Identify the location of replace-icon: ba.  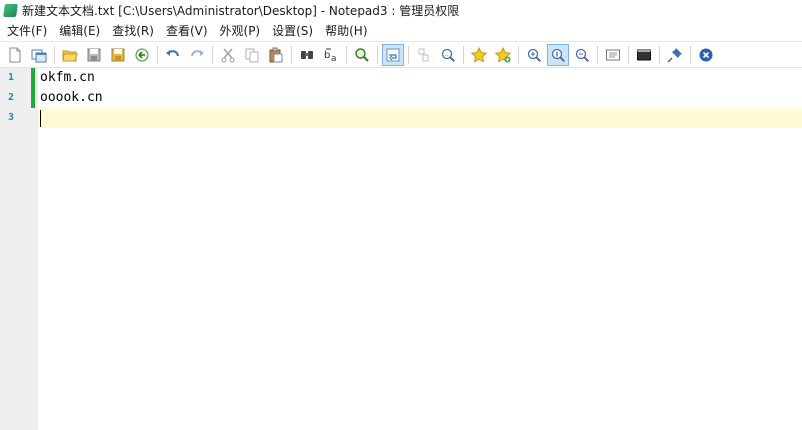
(331, 55).